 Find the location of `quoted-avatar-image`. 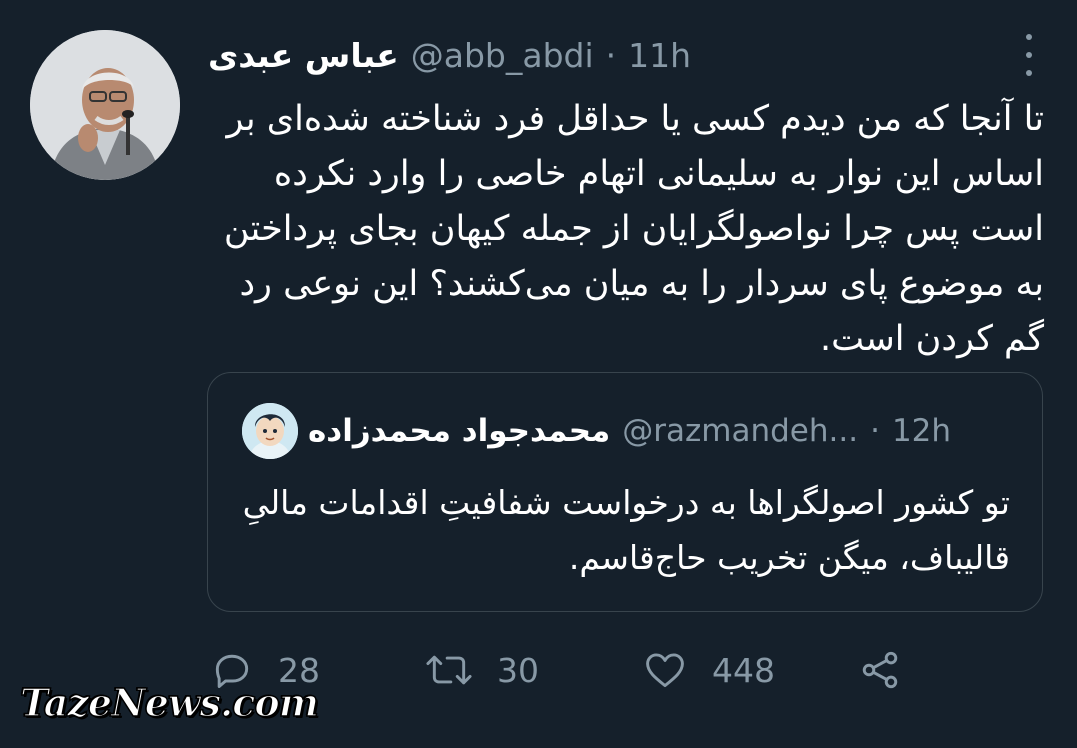

quoted-avatar-image is located at coordinates (270, 431).